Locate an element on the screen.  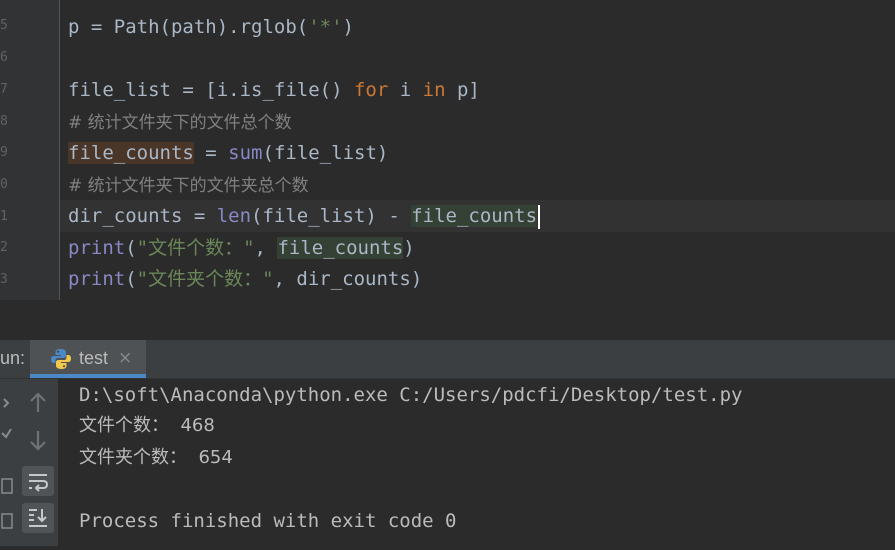
line-number: 8 is located at coordinates (3, 121).